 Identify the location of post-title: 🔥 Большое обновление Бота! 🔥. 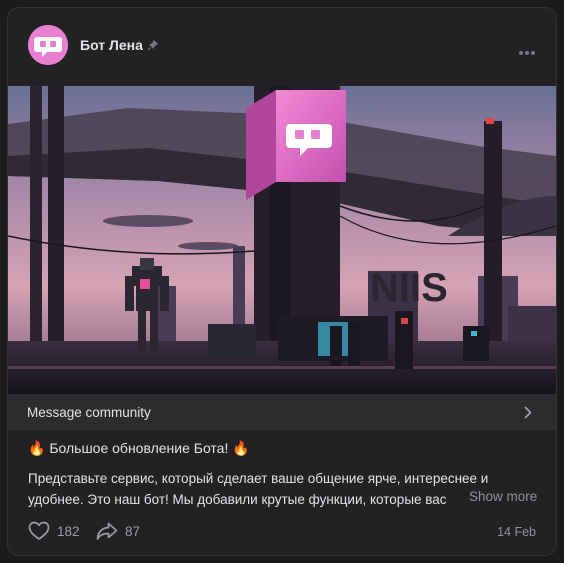
(139, 448).